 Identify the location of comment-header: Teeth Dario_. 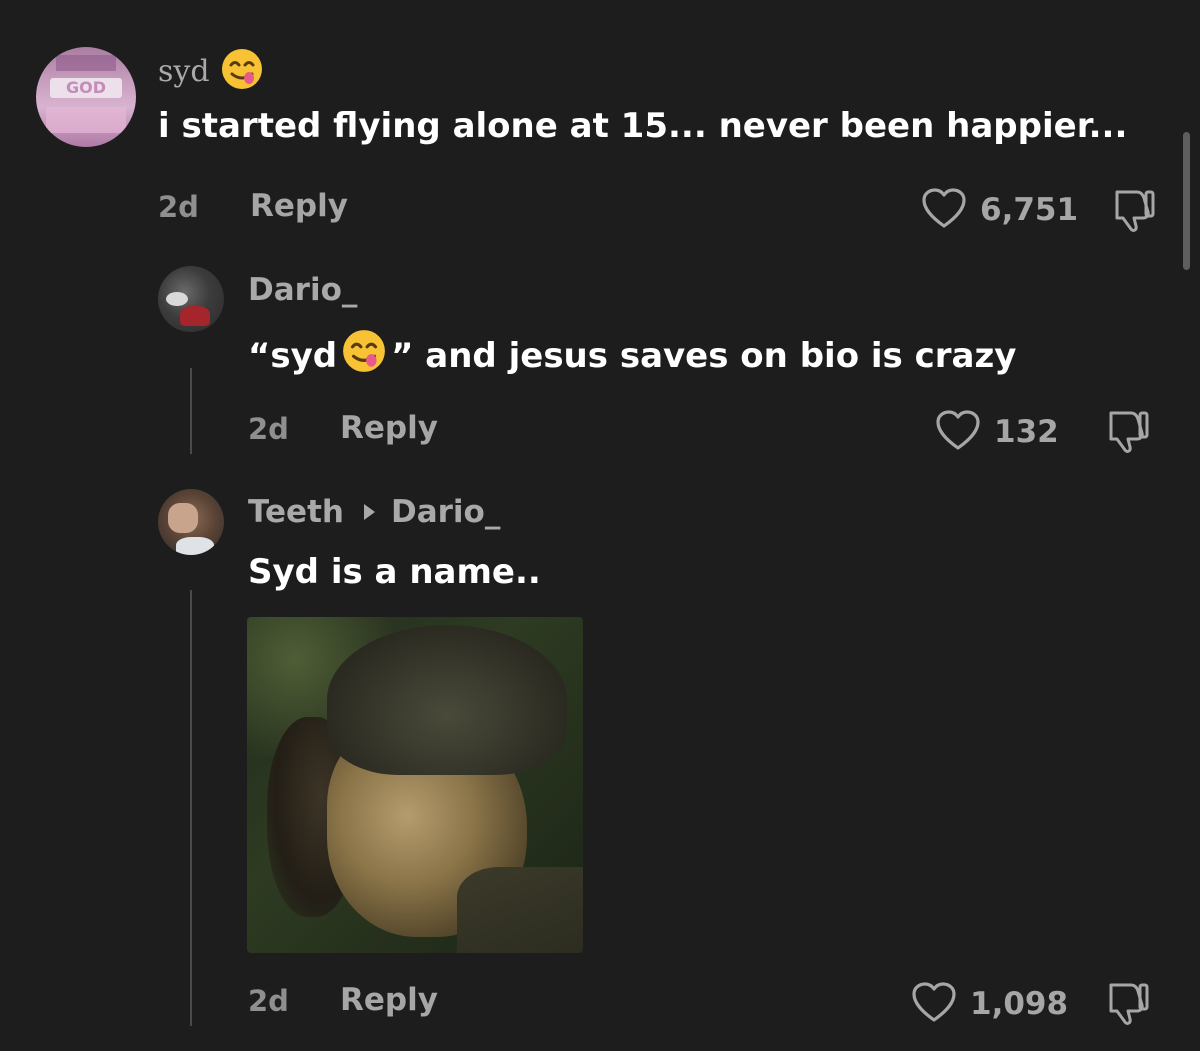
(374, 512).